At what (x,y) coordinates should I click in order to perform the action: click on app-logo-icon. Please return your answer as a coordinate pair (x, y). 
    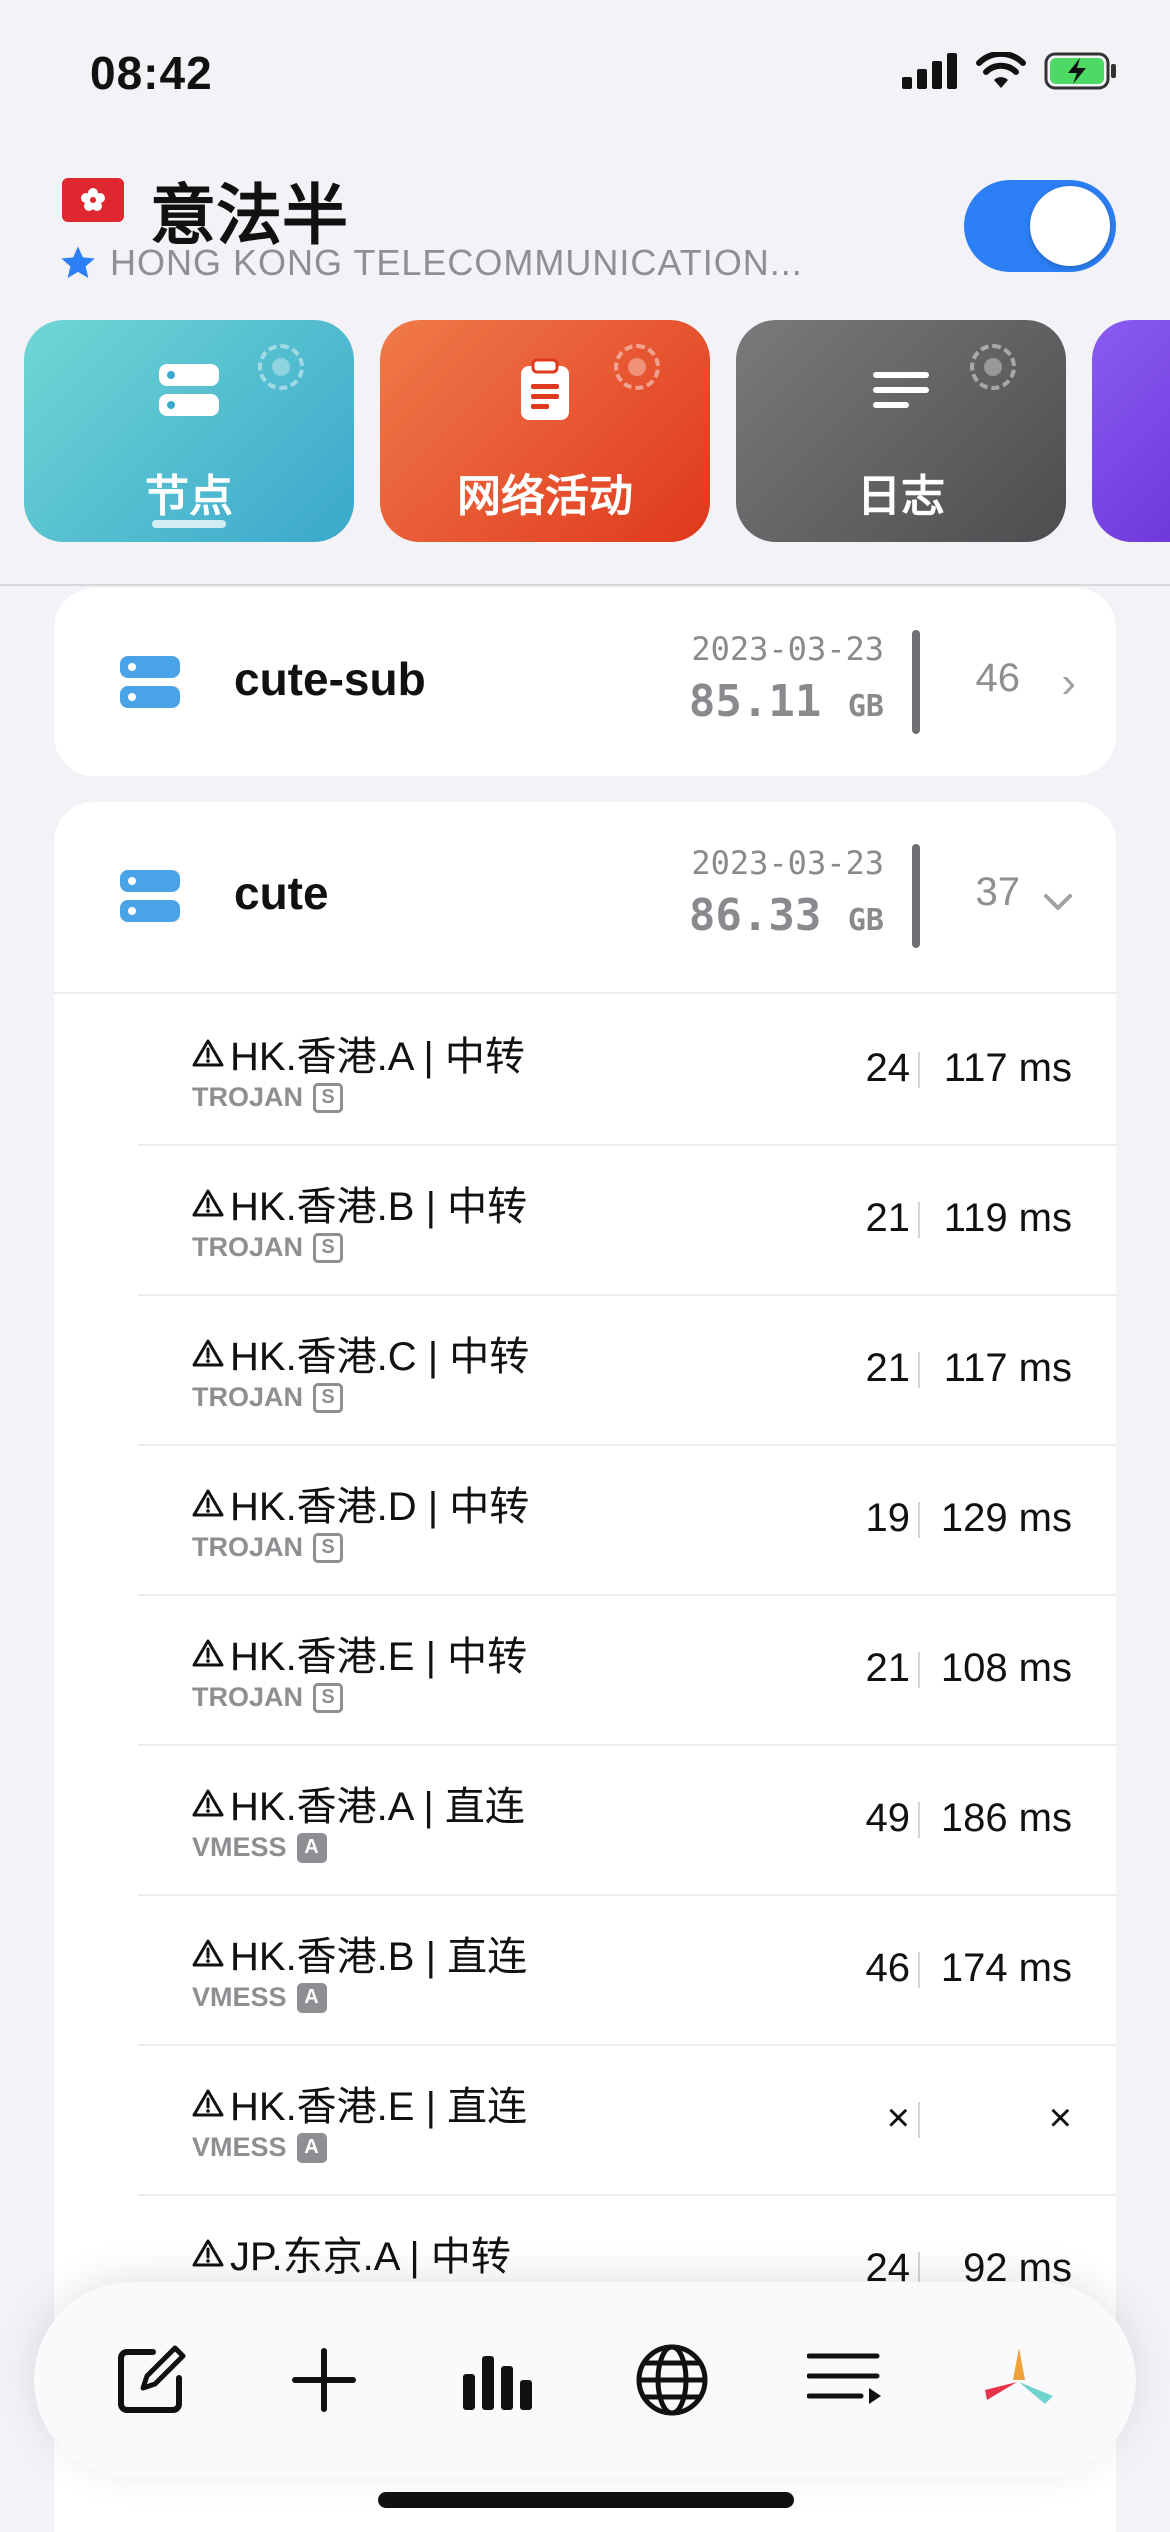
    Looking at the image, I should click on (1019, 2376).